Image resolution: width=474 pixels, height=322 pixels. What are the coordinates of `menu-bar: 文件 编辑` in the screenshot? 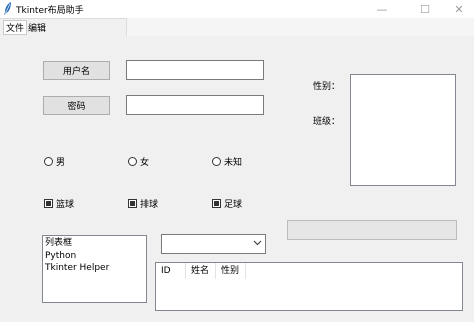 It's located at (237, 33).